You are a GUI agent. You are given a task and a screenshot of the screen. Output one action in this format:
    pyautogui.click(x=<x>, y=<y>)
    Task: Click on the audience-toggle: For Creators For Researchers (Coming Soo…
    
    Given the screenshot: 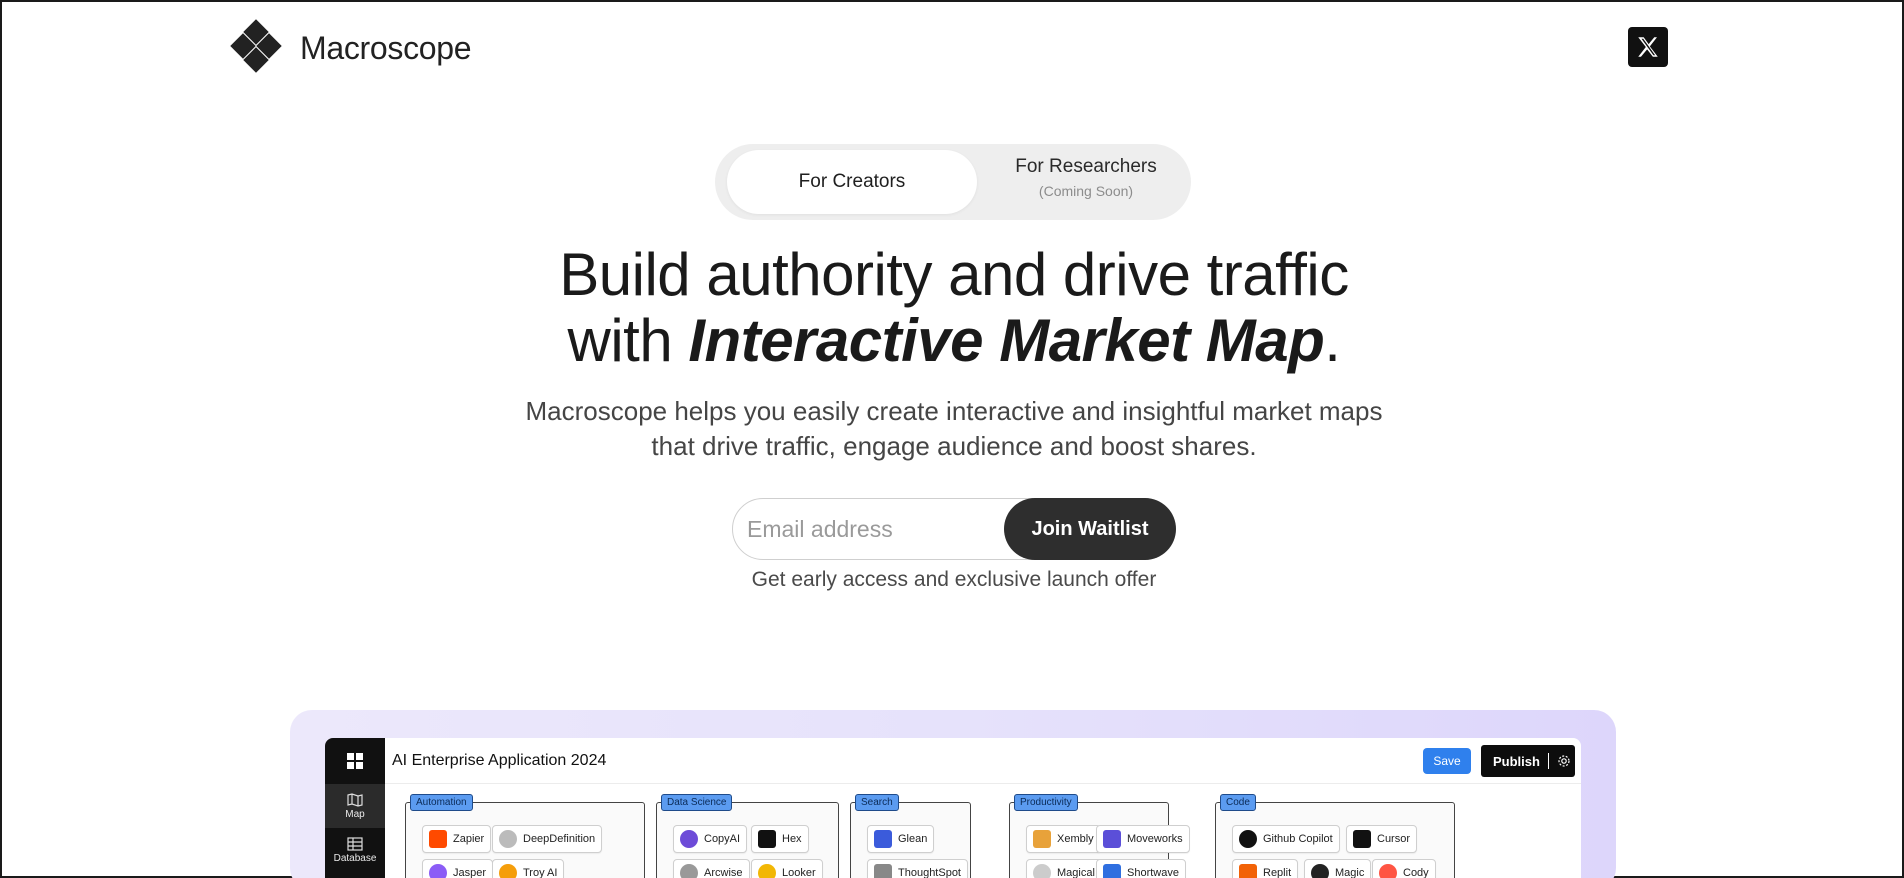 What is the action you would take?
    pyautogui.click(x=953, y=182)
    